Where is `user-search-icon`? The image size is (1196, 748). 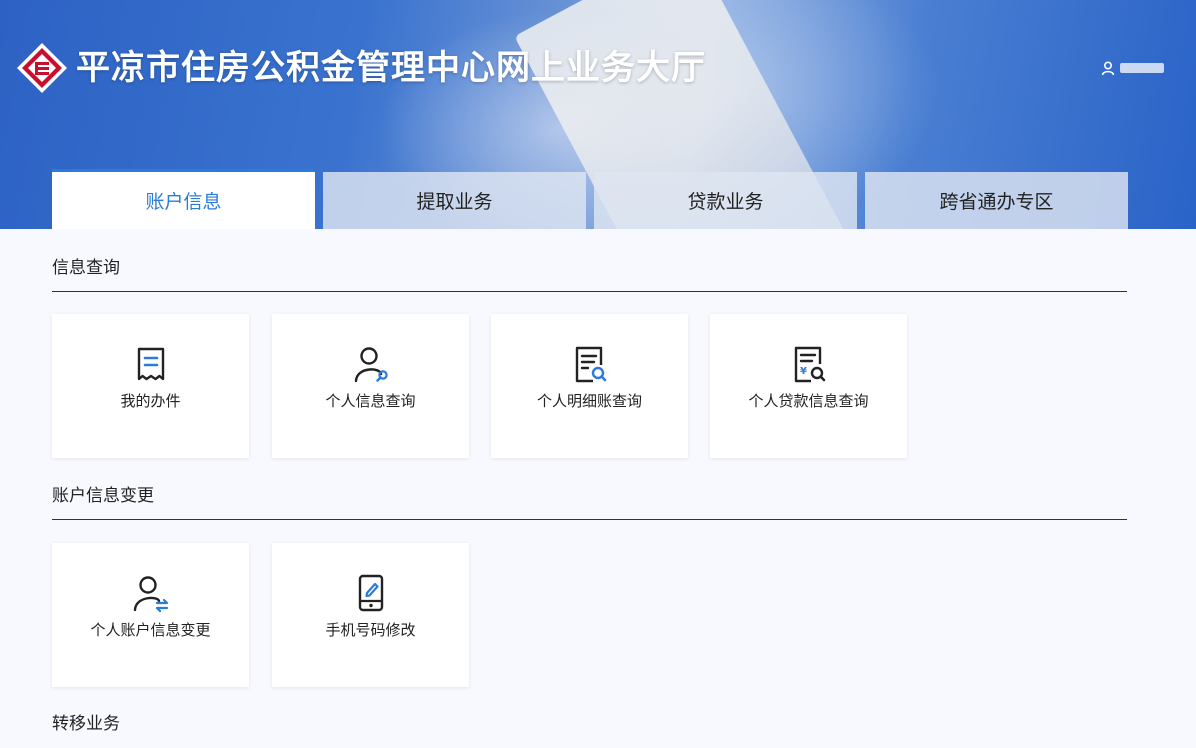 user-search-icon is located at coordinates (371, 365).